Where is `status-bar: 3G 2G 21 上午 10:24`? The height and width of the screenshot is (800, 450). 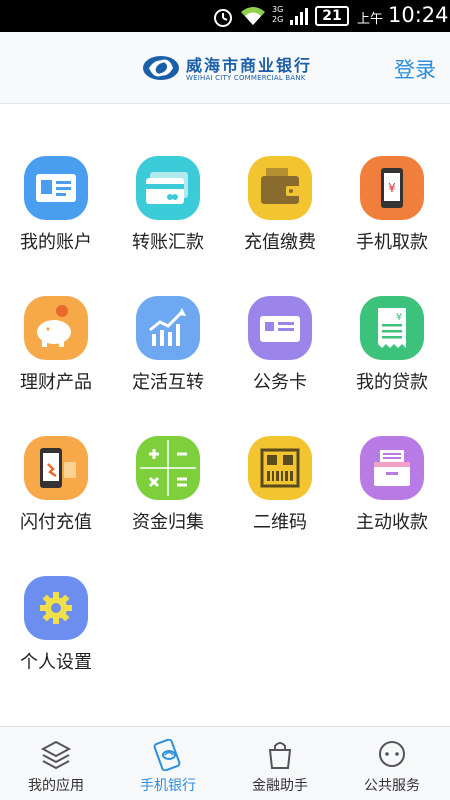 status-bar: 3G 2G 21 上午 10:24 is located at coordinates (225, 16).